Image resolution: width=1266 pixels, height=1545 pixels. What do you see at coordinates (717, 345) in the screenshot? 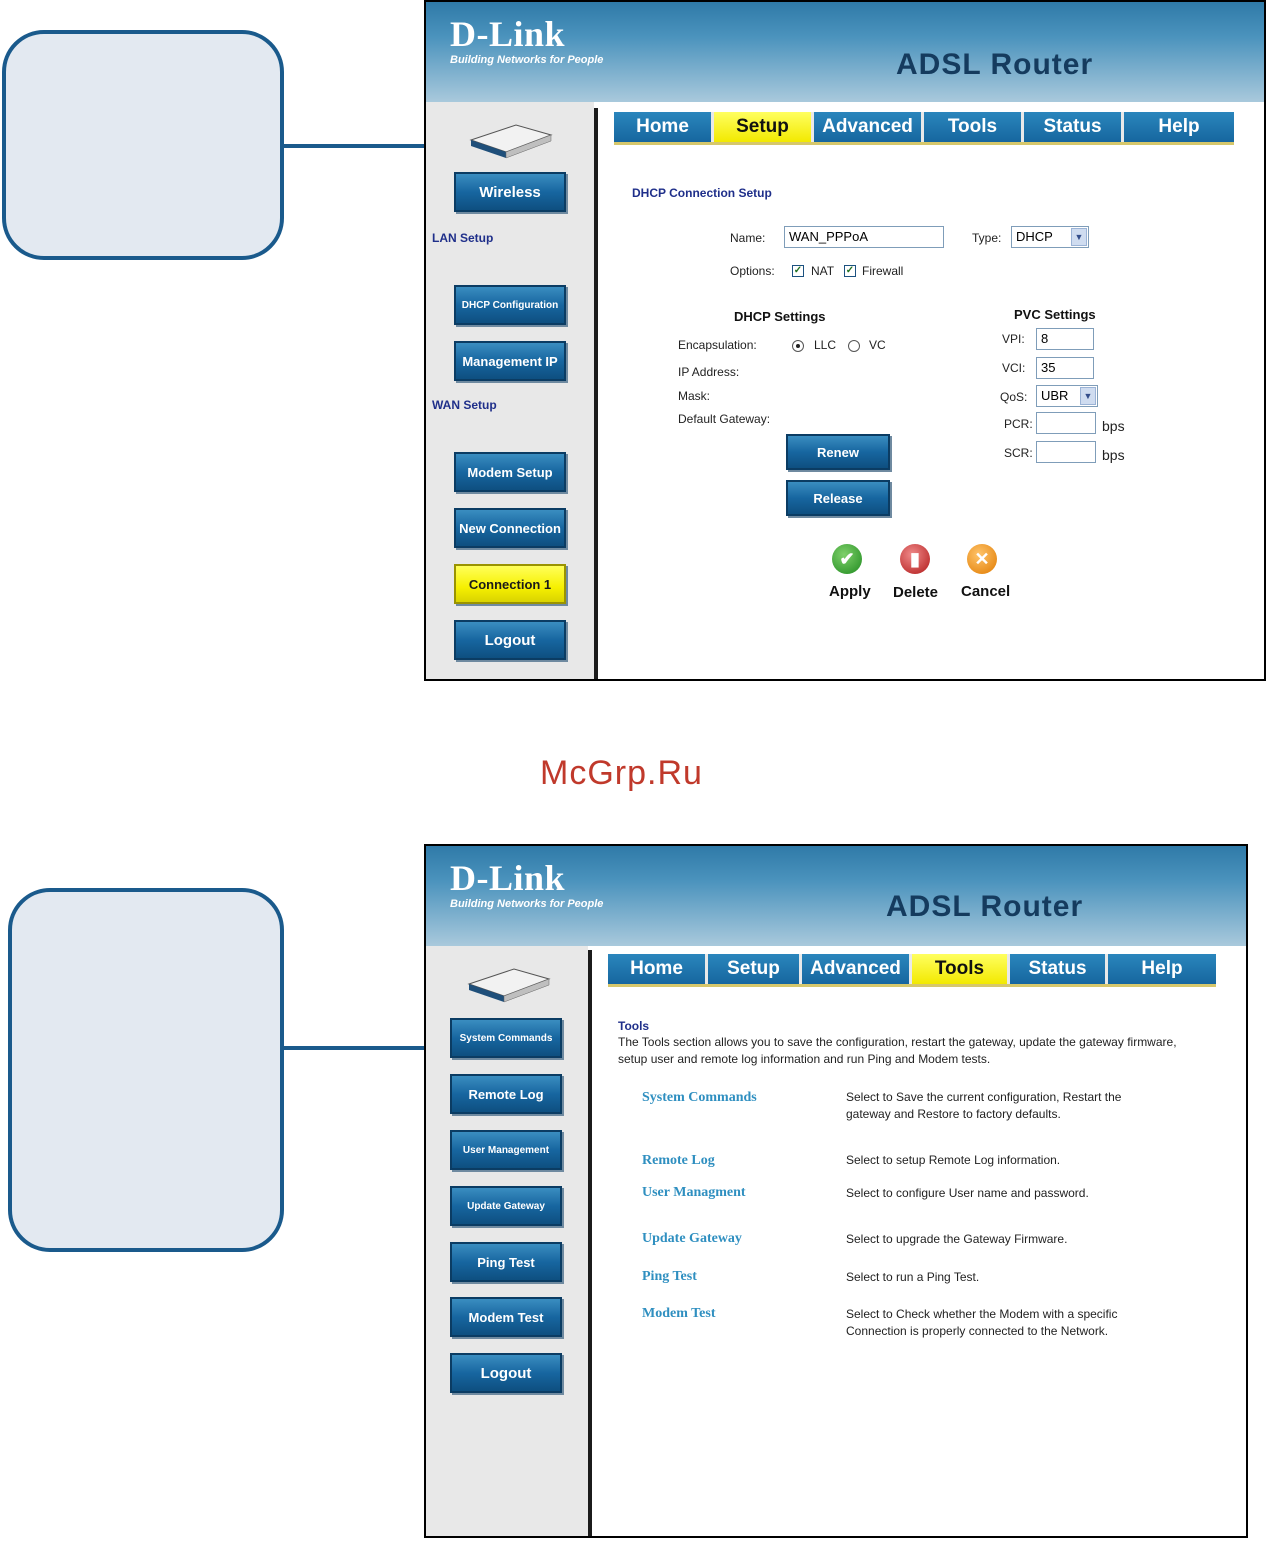
I see `encapsulation-label: Encapsulation:` at bounding box center [717, 345].